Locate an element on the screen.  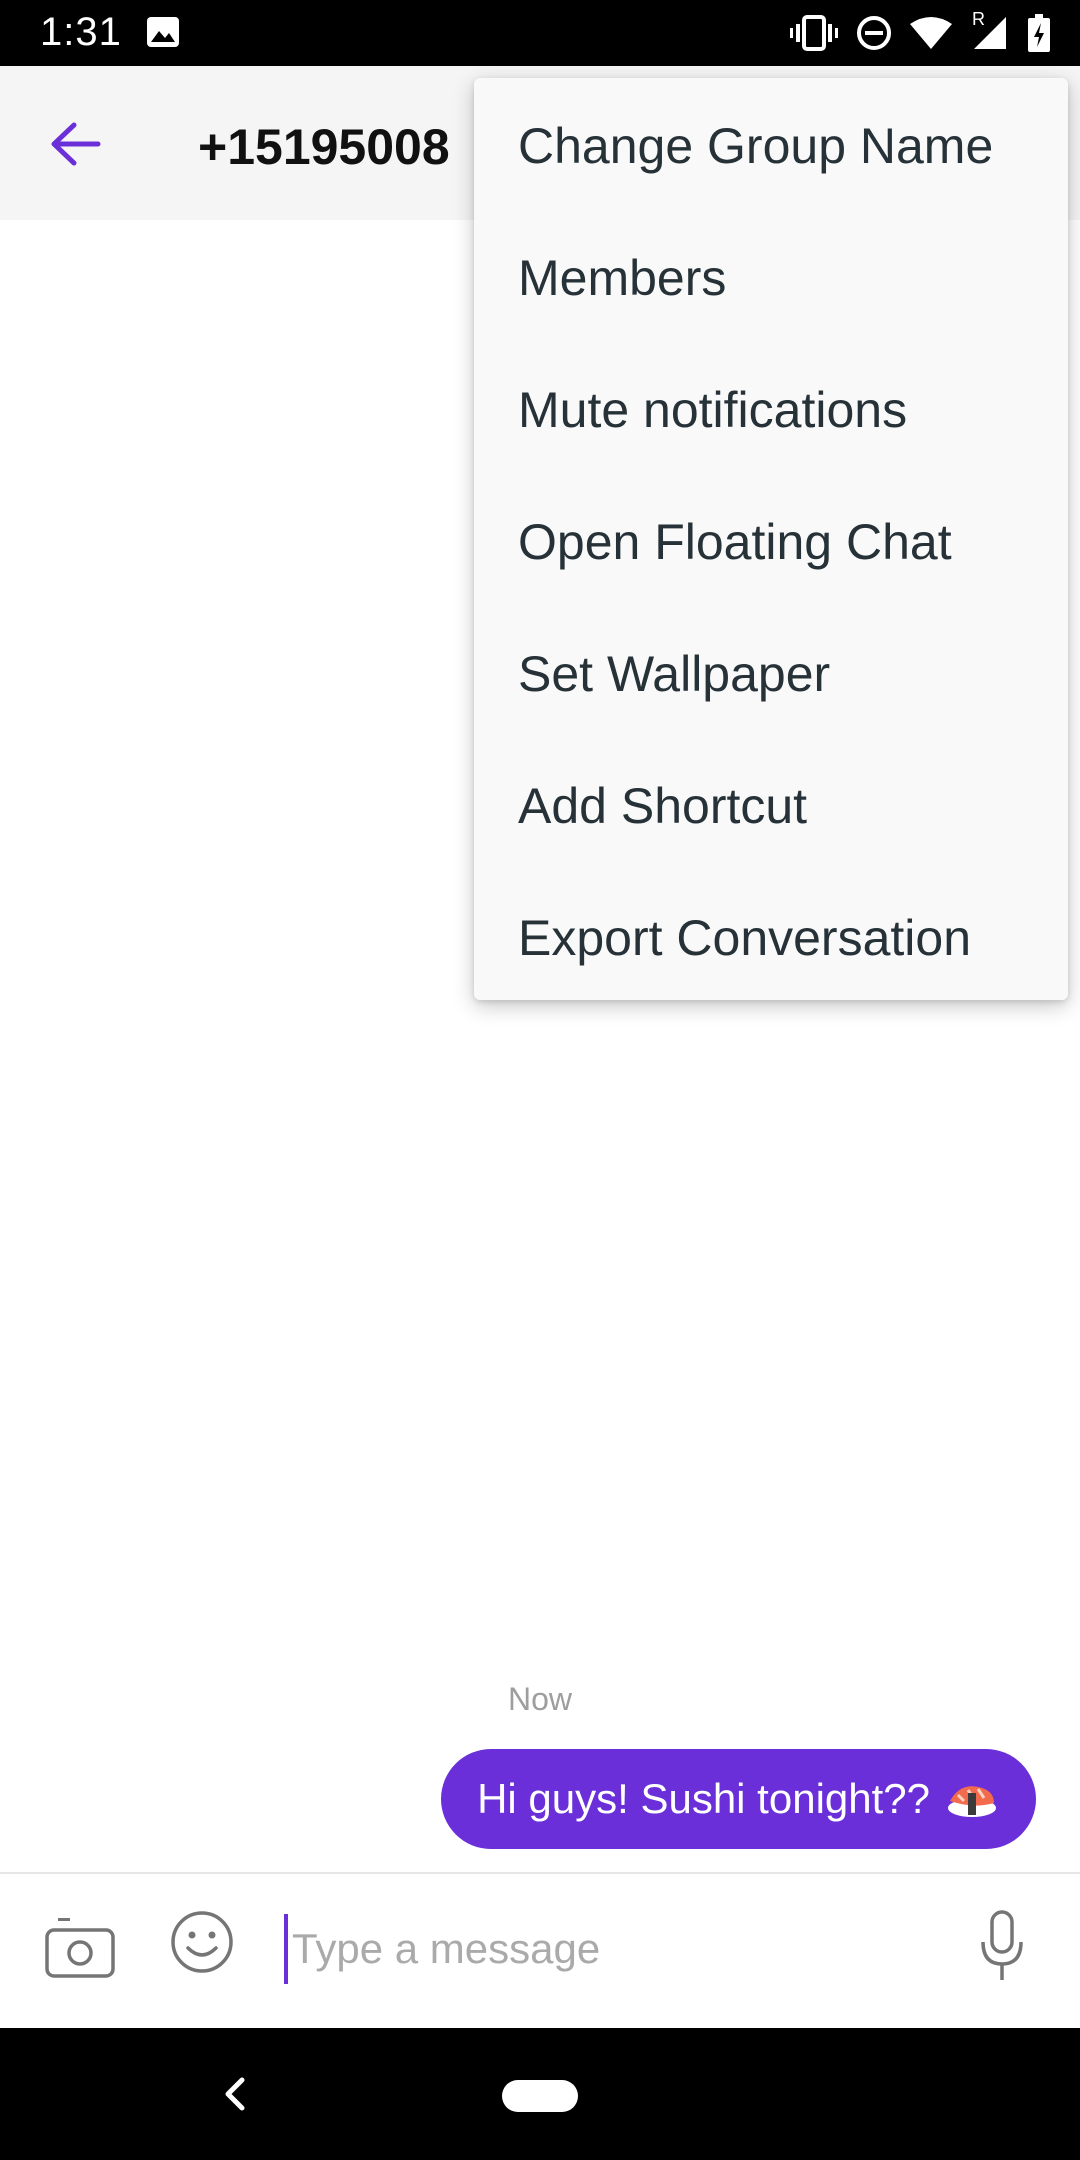
status-icons: R is located at coordinates (920, 31).